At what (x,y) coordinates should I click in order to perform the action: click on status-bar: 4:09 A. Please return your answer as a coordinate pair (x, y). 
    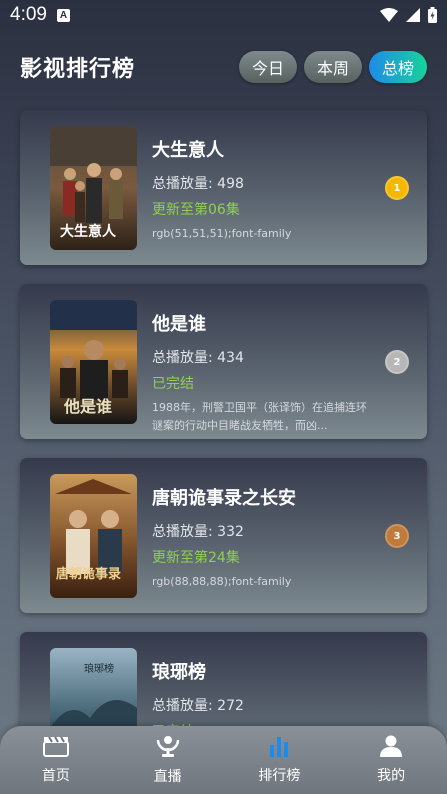
    Looking at the image, I should click on (223, 15).